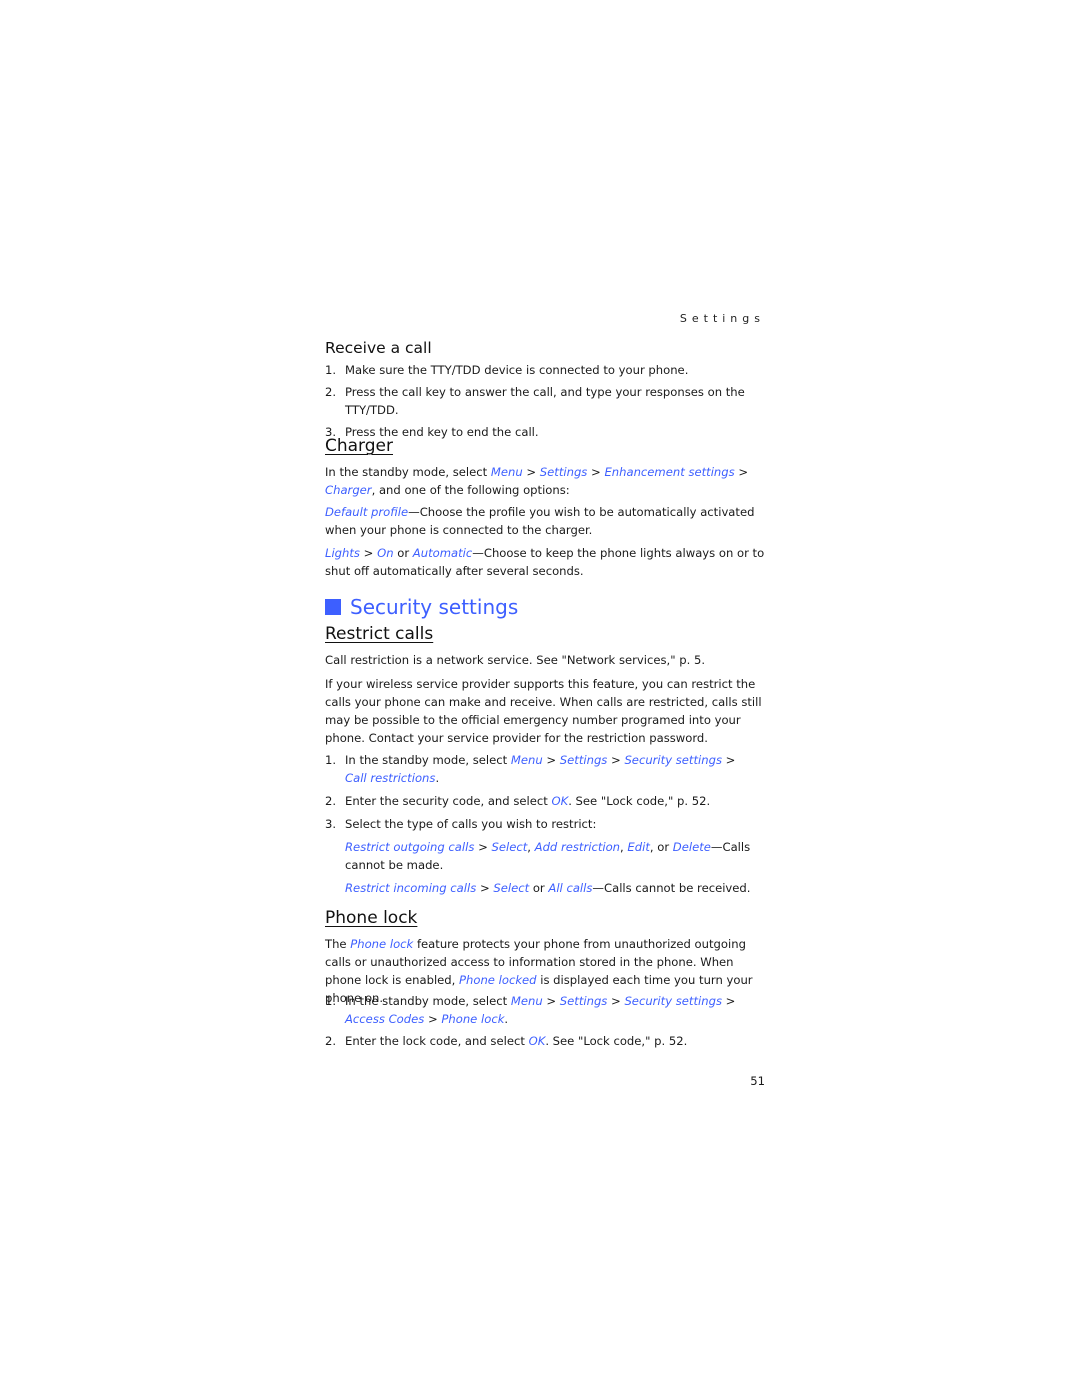  What do you see at coordinates (410, 888) in the screenshot?
I see `restrict-incoming-calls-link: Restrict incoming calls` at bounding box center [410, 888].